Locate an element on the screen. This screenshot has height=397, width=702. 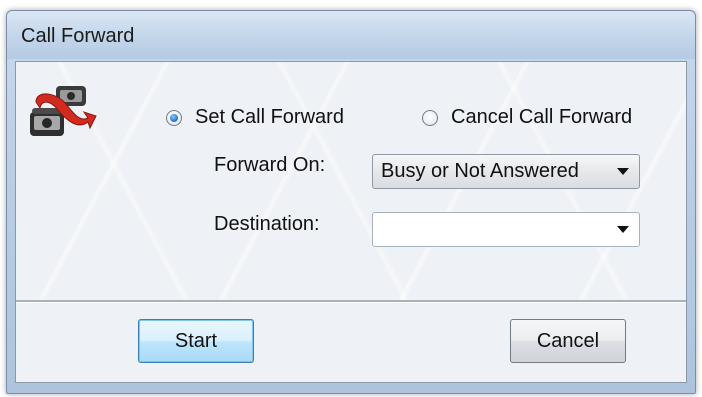
set-call-forward-option: Set Call Forward is located at coordinates (255, 117).